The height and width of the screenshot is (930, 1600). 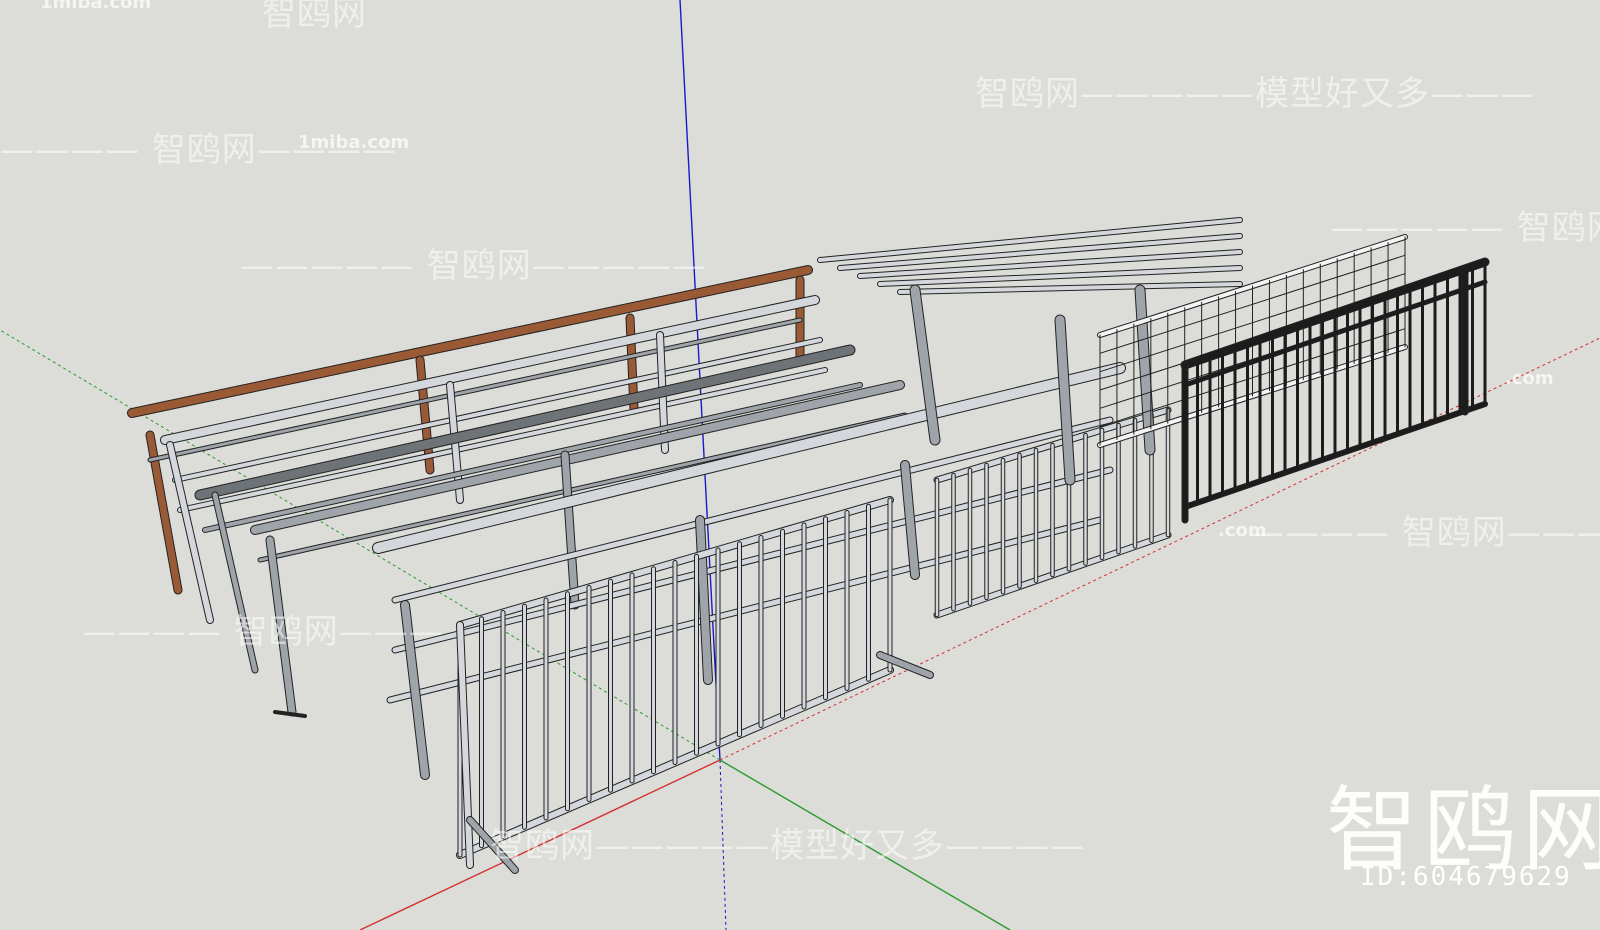 What do you see at coordinates (502, 440) in the screenshot?
I see `tube-railing-low` at bounding box center [502, 440].